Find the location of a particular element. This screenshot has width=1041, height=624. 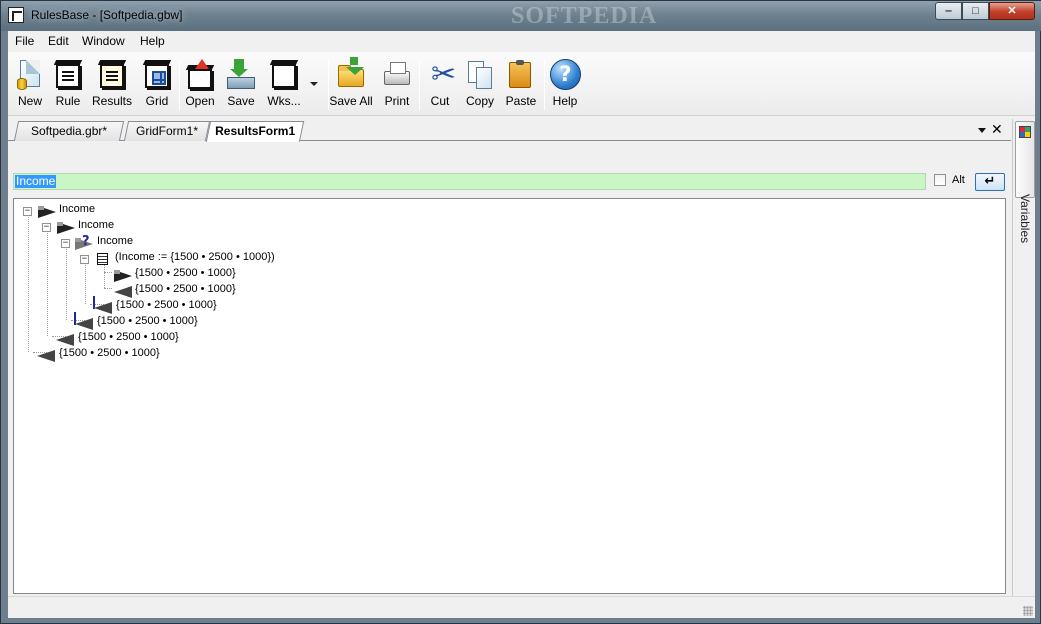

rule-icon is located at coordinates (68, 75).